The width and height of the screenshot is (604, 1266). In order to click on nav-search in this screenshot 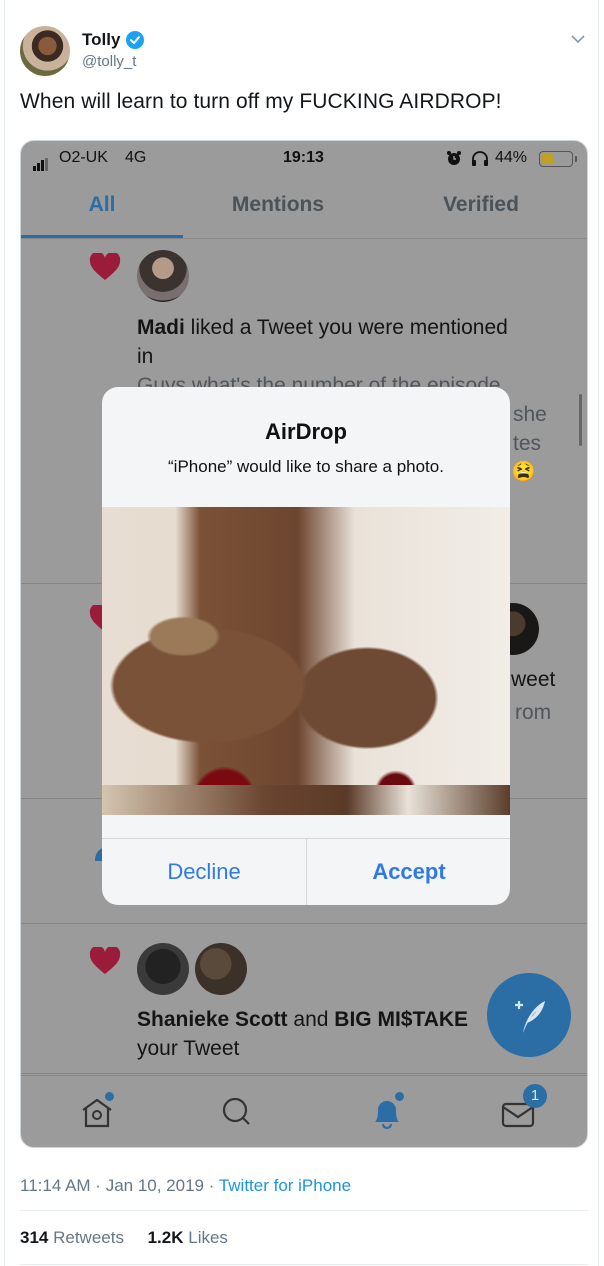, I will do `click(237, 1112)`.